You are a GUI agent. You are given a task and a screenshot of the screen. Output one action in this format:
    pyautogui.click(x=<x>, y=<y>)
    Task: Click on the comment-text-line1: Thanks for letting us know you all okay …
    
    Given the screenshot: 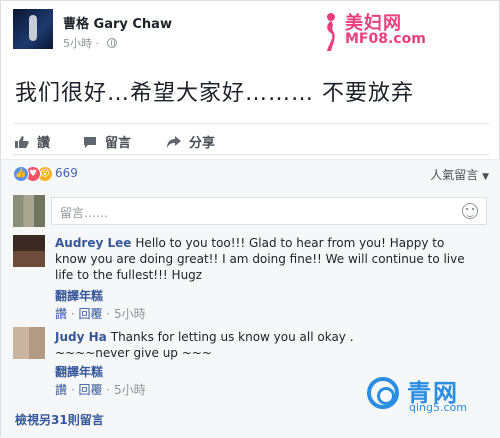 What is the action you would take?
    pyautogui.click(x=232, y=337)
    